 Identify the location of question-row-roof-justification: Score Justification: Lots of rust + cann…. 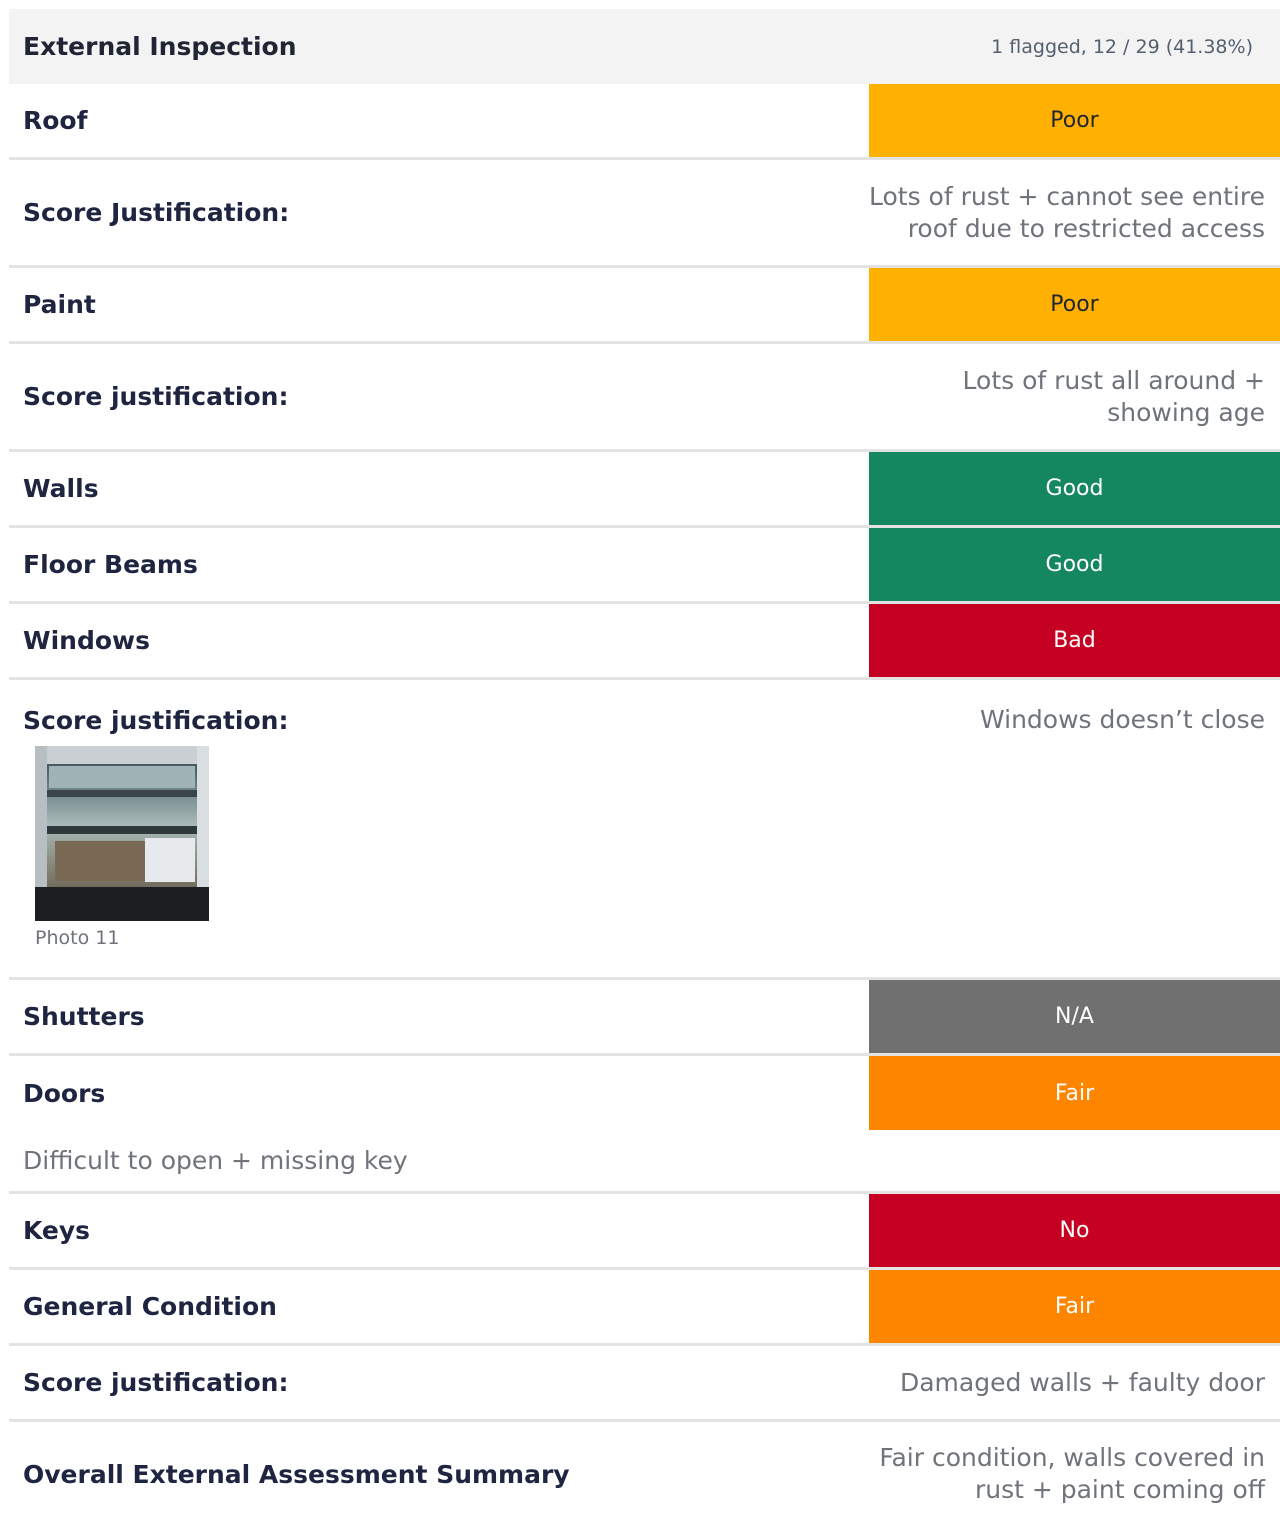
(644, 214).